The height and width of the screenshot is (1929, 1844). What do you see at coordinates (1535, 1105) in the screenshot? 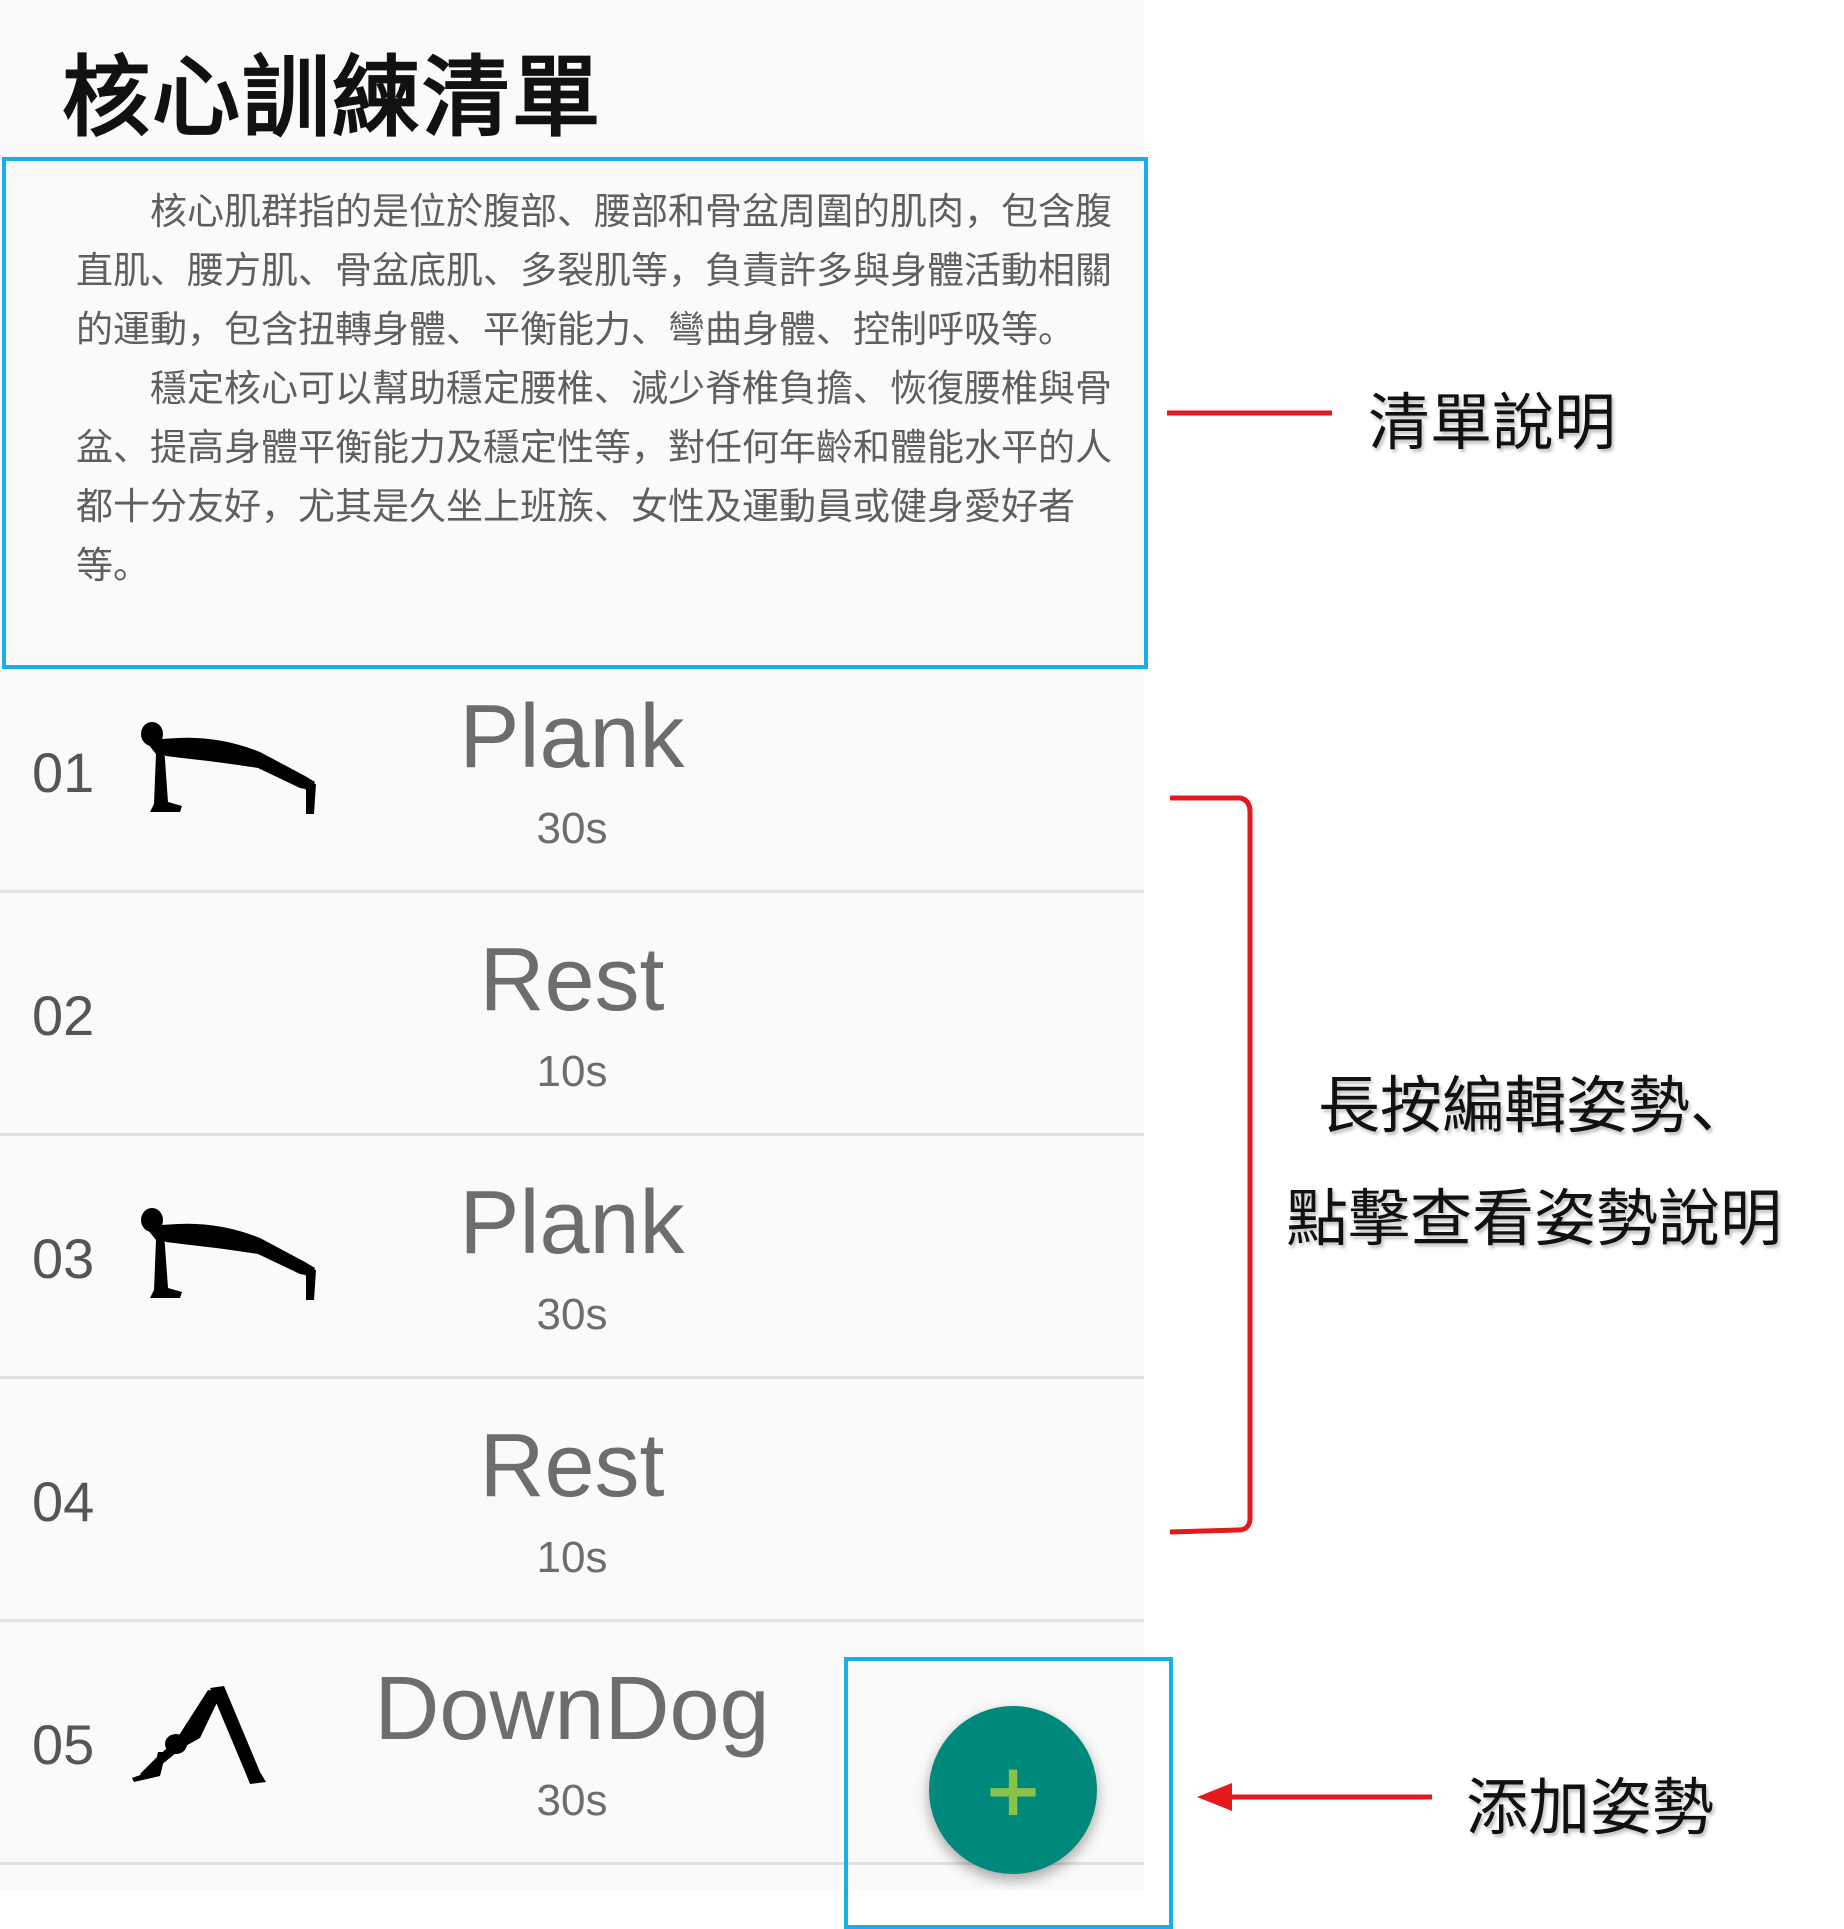
I see `list-annotation-line1: 長按編輯姿勢、` at bounding box center [1535, 1105].